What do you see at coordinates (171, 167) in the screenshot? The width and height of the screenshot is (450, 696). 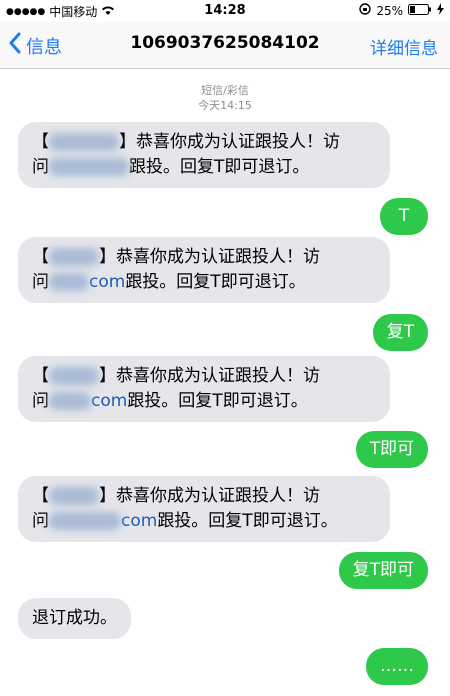 I see `message-line: 问跟投。回复T即可退订。` at bounding box center [171, 167].